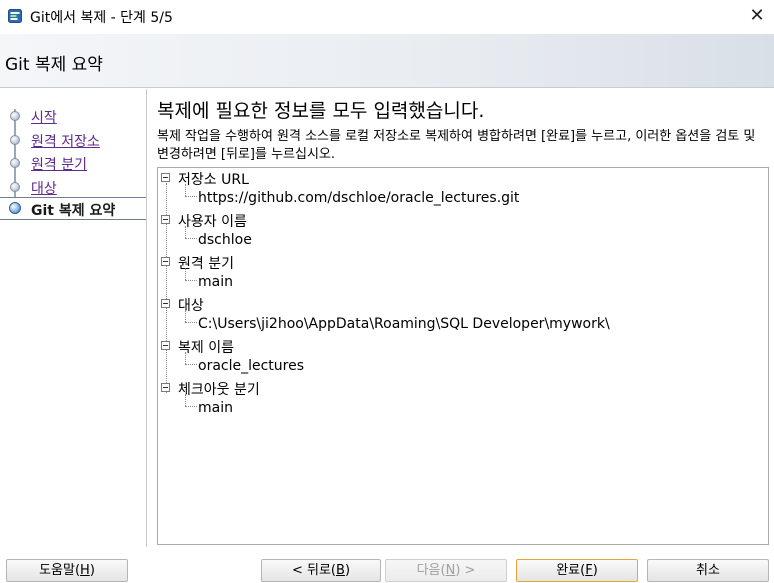  Describe the element at coordinates (219, 390) in the screenshot. I see `tree-node-label: 체크아웃 분기` at that location.